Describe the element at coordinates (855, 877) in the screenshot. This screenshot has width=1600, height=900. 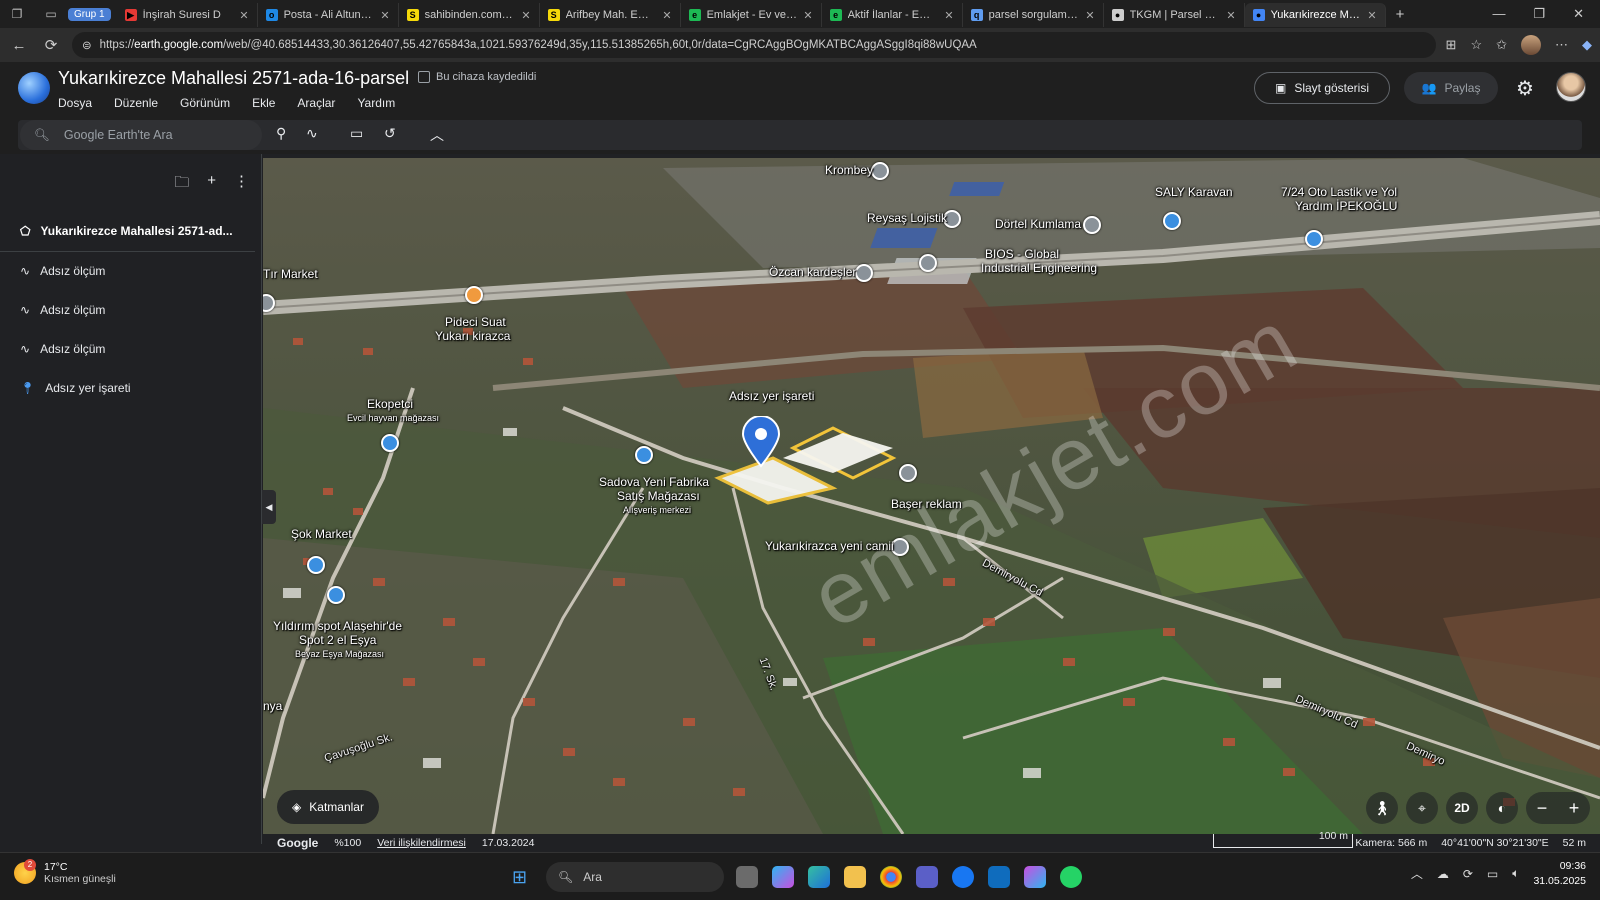
I see `file-explorer-icon` at that location.